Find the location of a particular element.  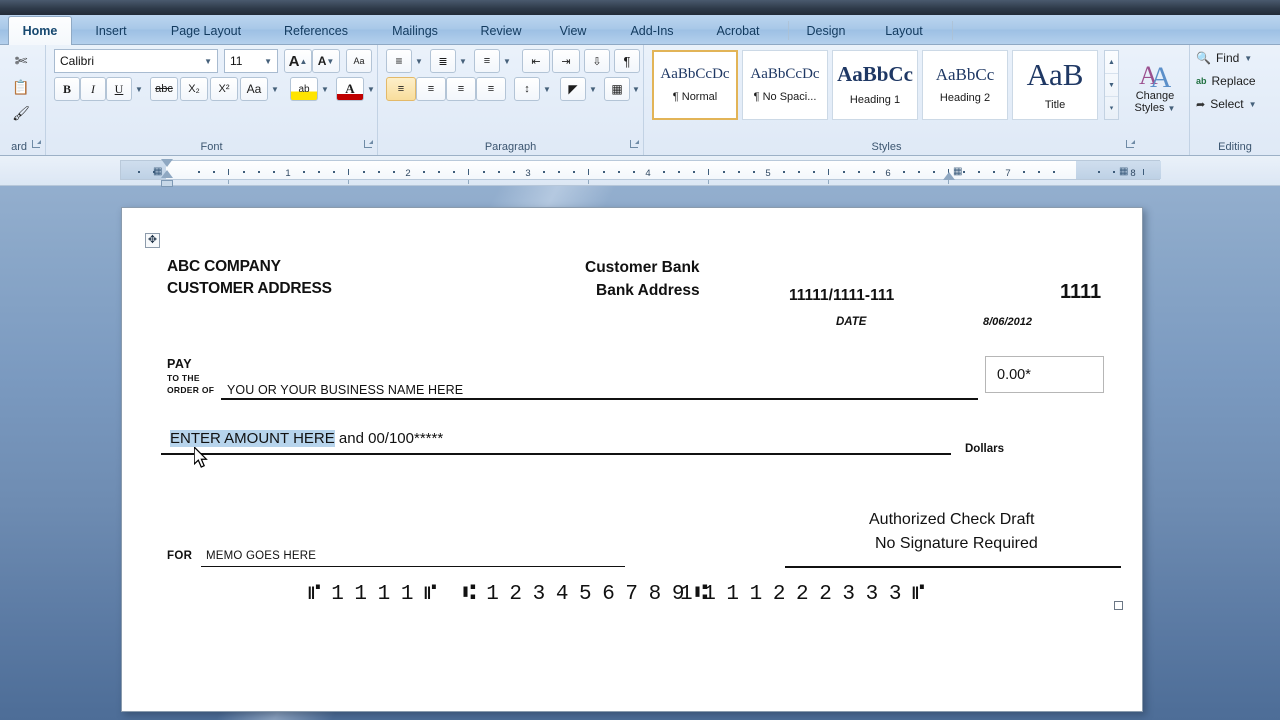

styles-scroll-down-icon: ▼ is located at coordinates (1111, 85).